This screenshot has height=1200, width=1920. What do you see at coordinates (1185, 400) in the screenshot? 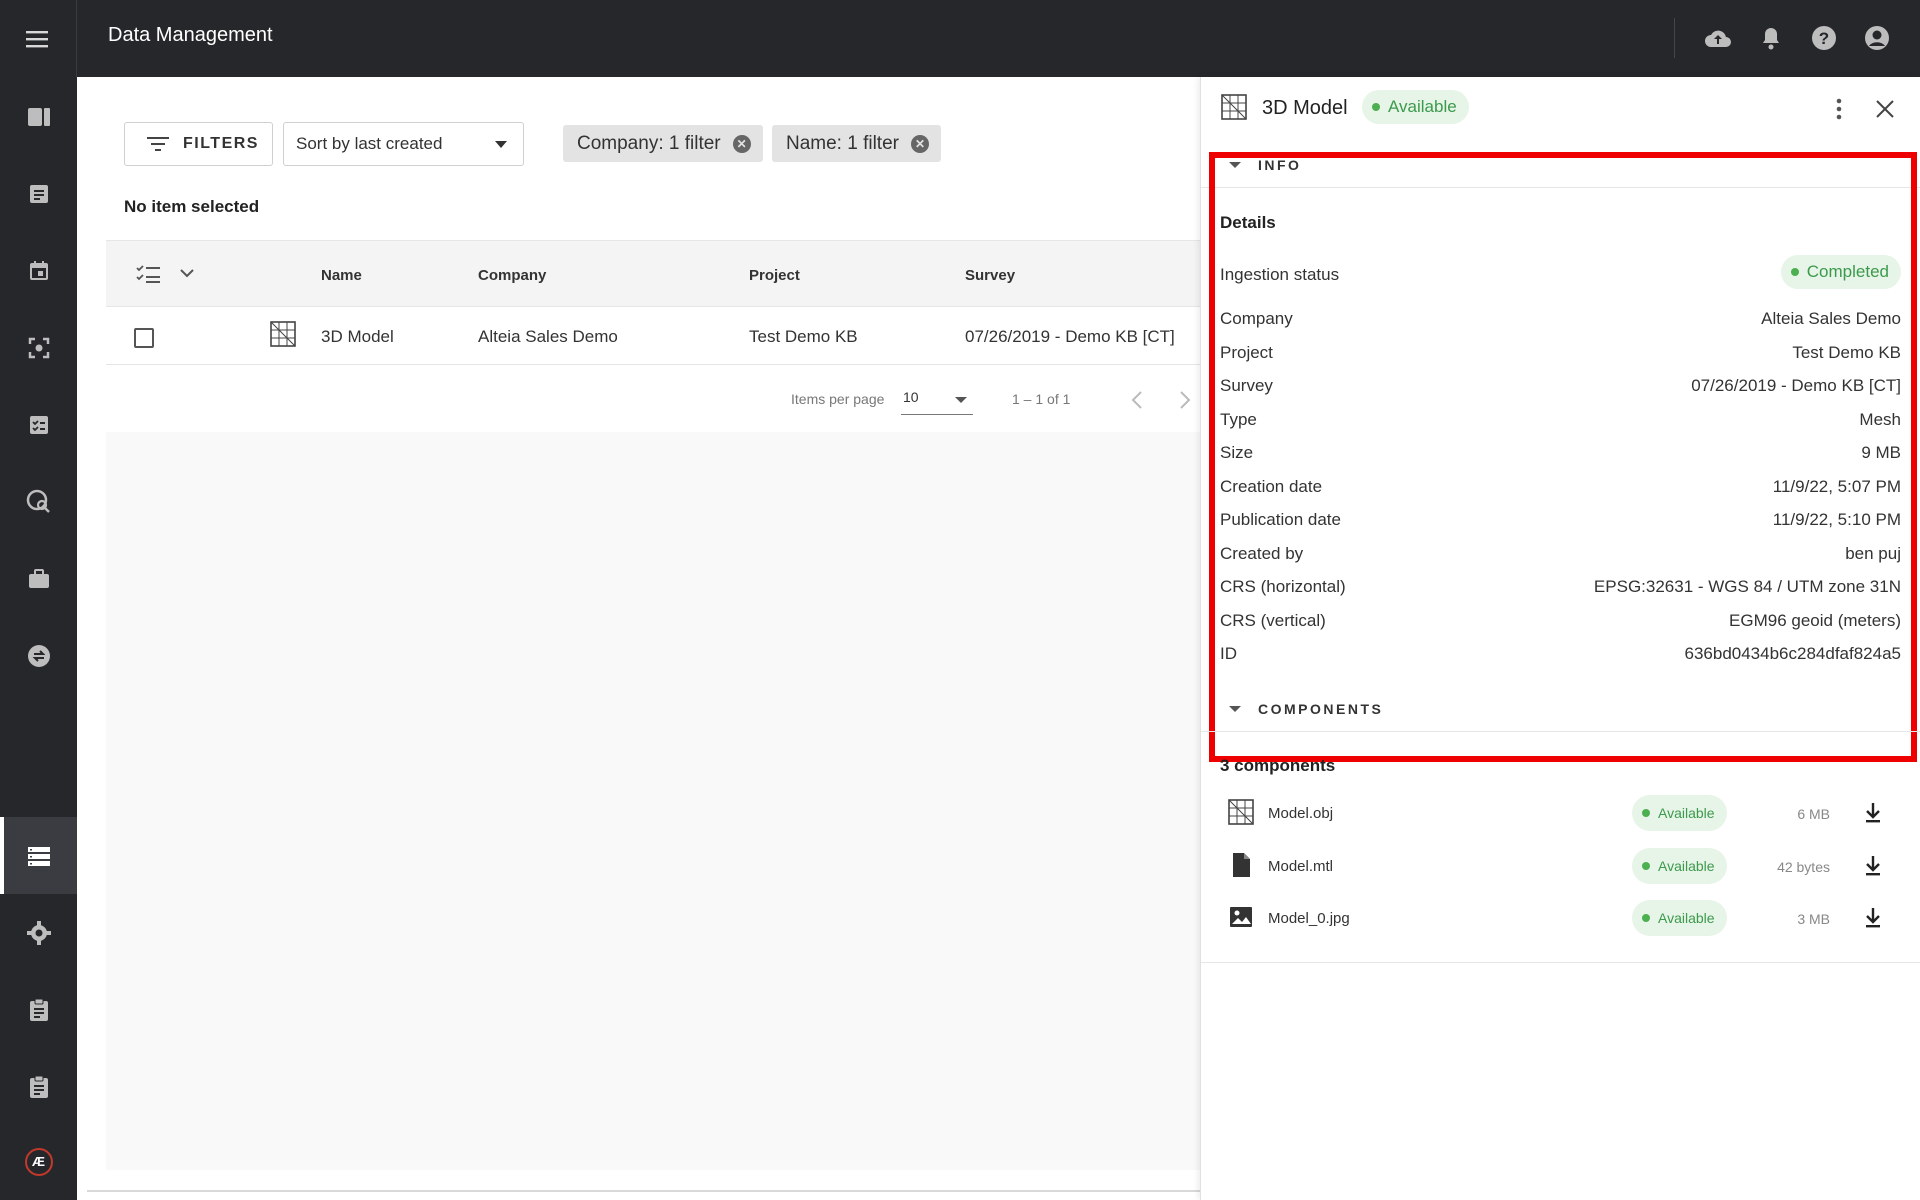
I see `chevron-right-icon` at bounding box center [1185, 400].